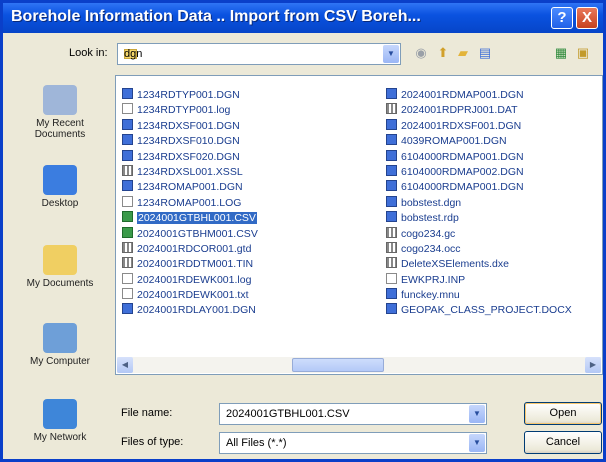 This screenshot has height=462, width=606. Describe the element at coordinates (125, 365) in the screenshot. I see `scroll-left-icon: ◀` at that location.